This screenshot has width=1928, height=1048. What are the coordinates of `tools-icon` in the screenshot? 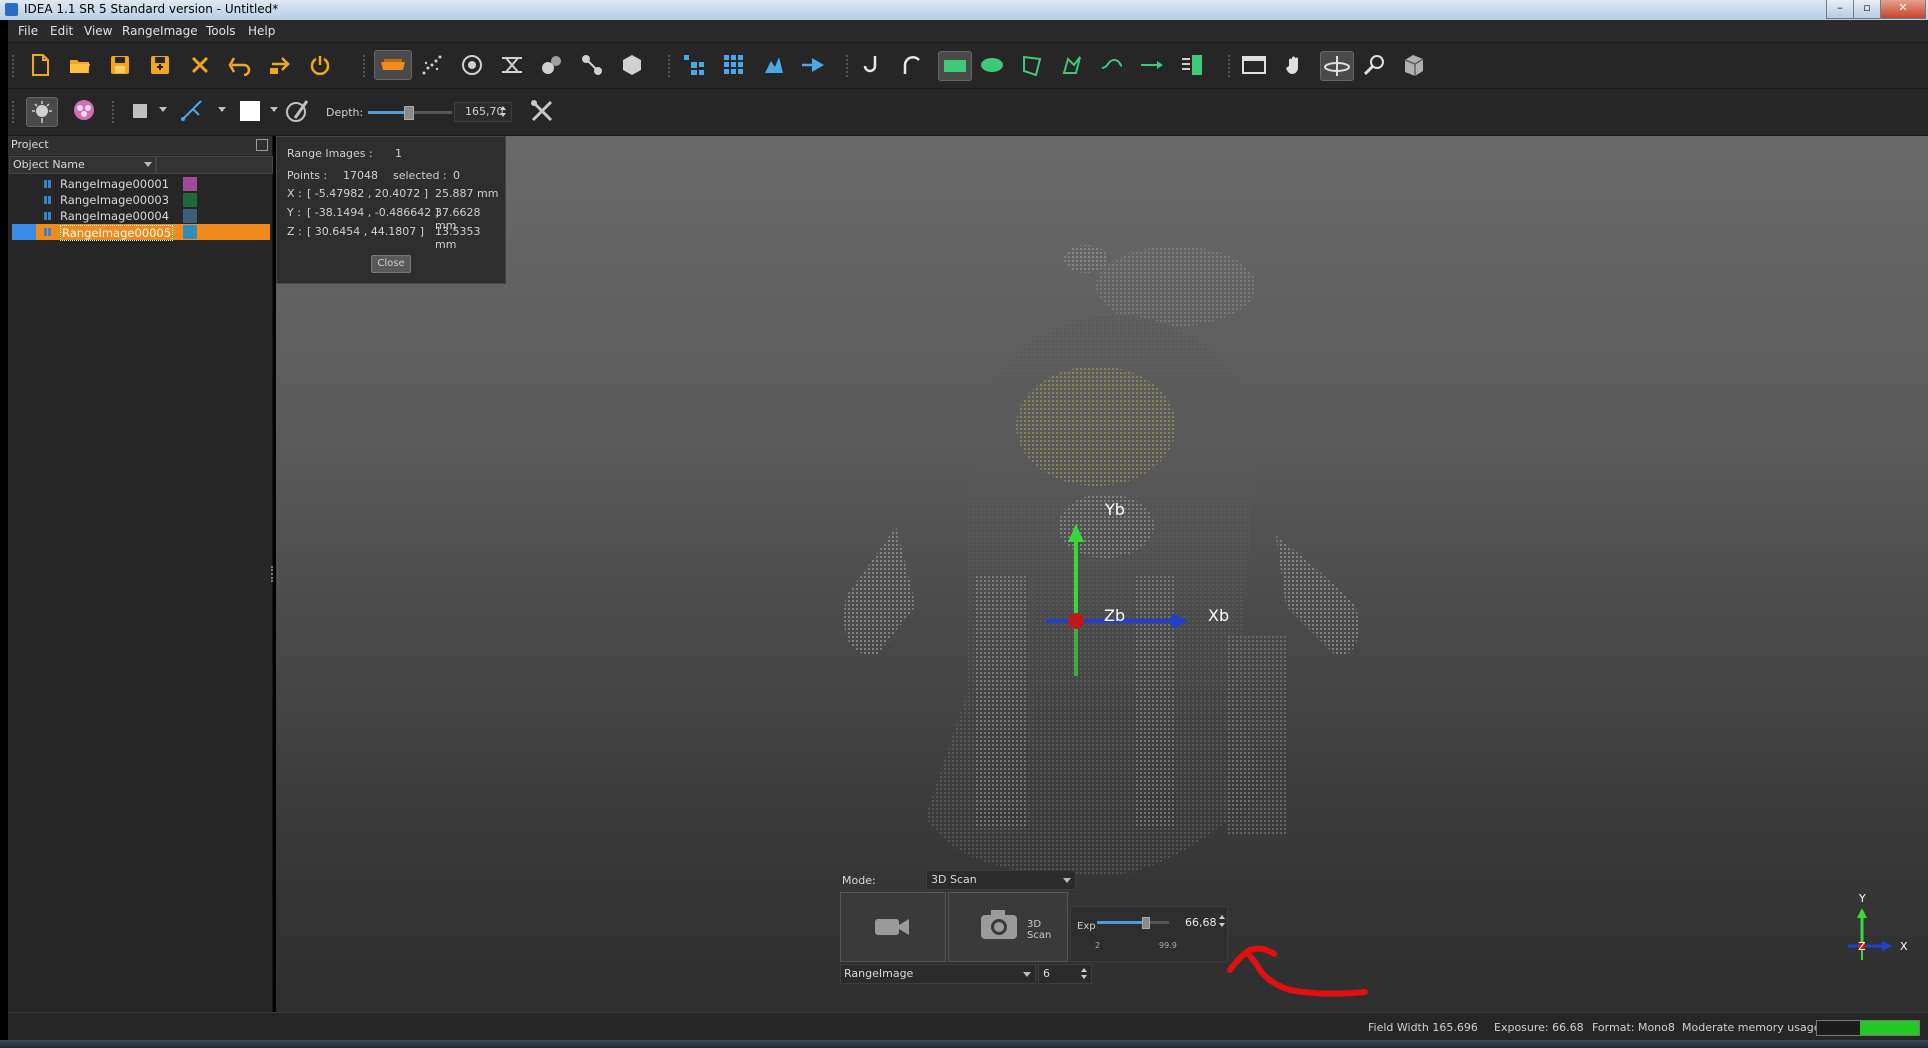 It's located at (542, 111).